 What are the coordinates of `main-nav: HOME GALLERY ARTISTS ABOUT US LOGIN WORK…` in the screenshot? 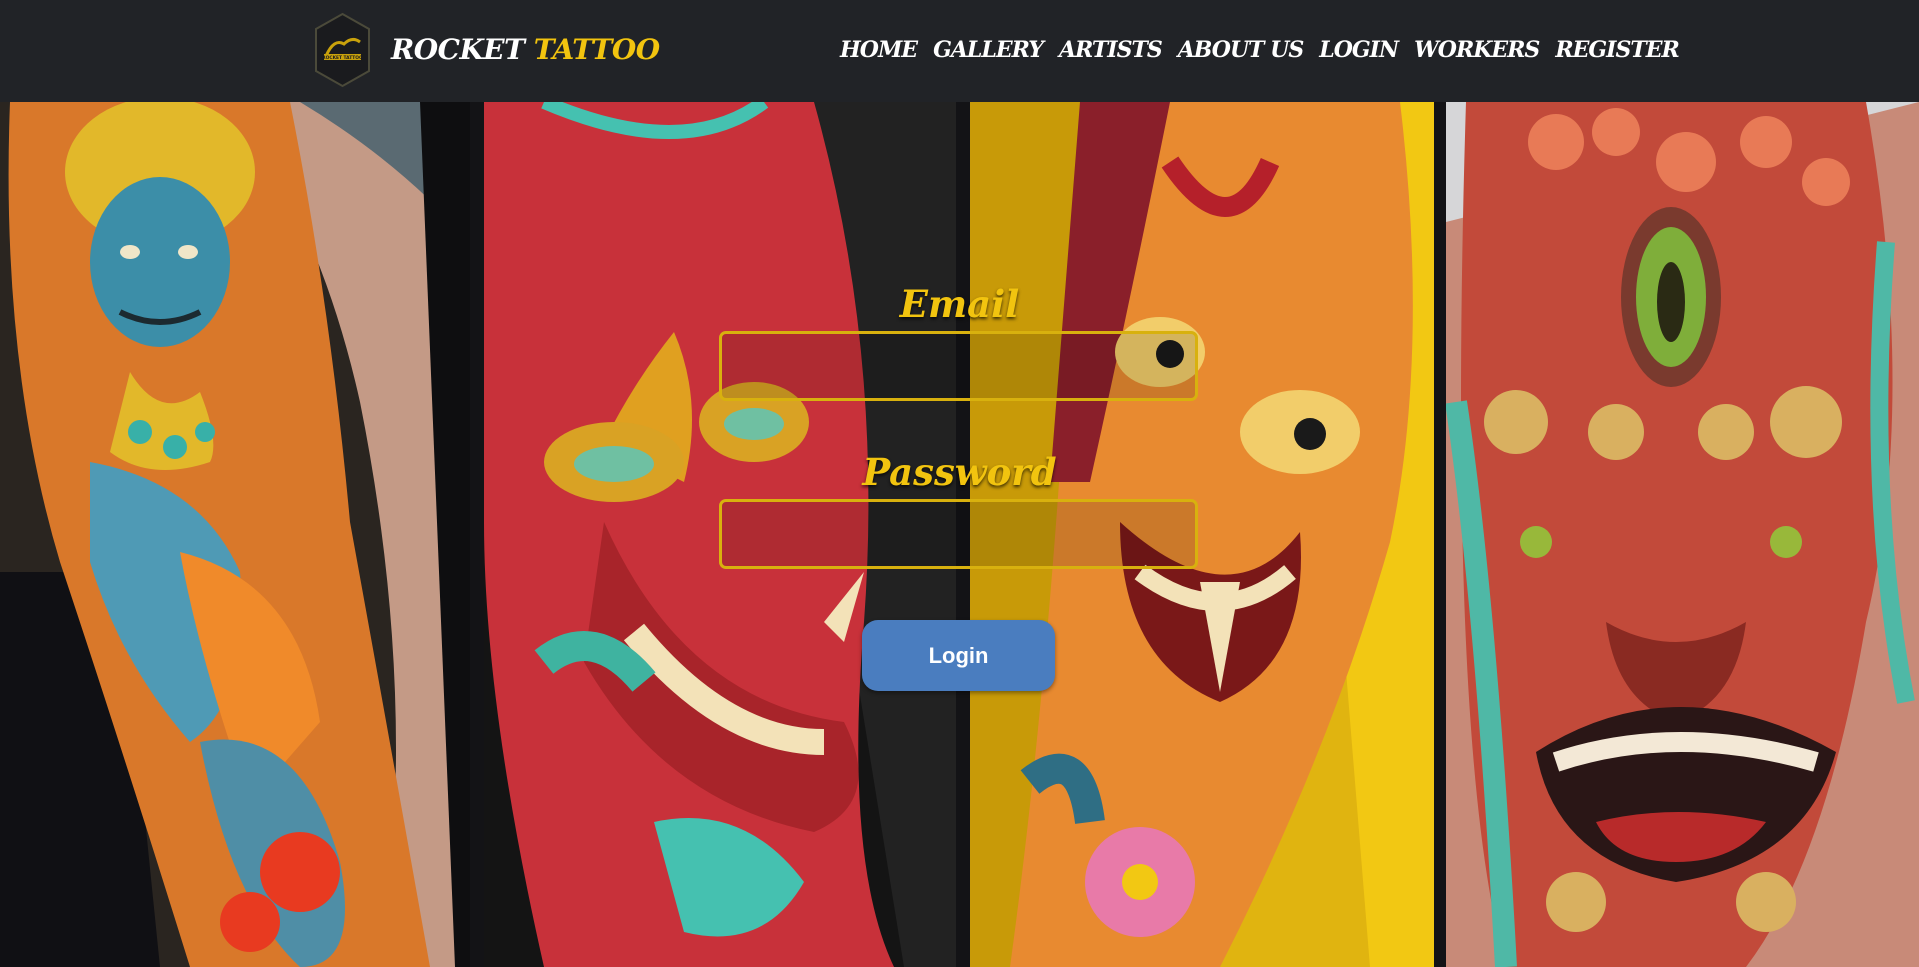 It's located at (1267, 50).